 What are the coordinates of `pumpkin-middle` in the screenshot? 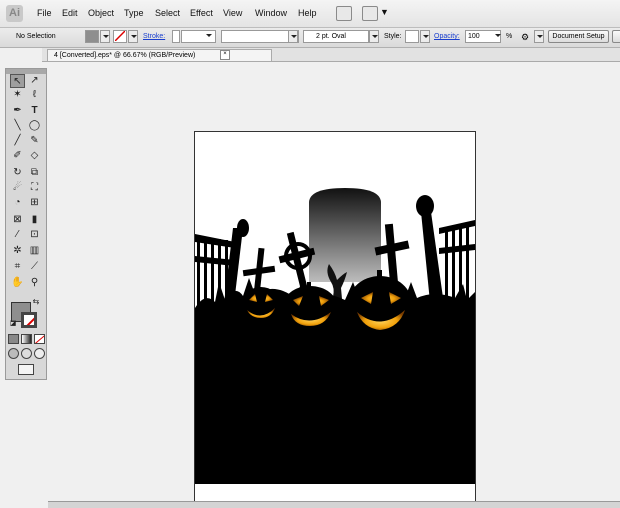 It's located at (310, 306).